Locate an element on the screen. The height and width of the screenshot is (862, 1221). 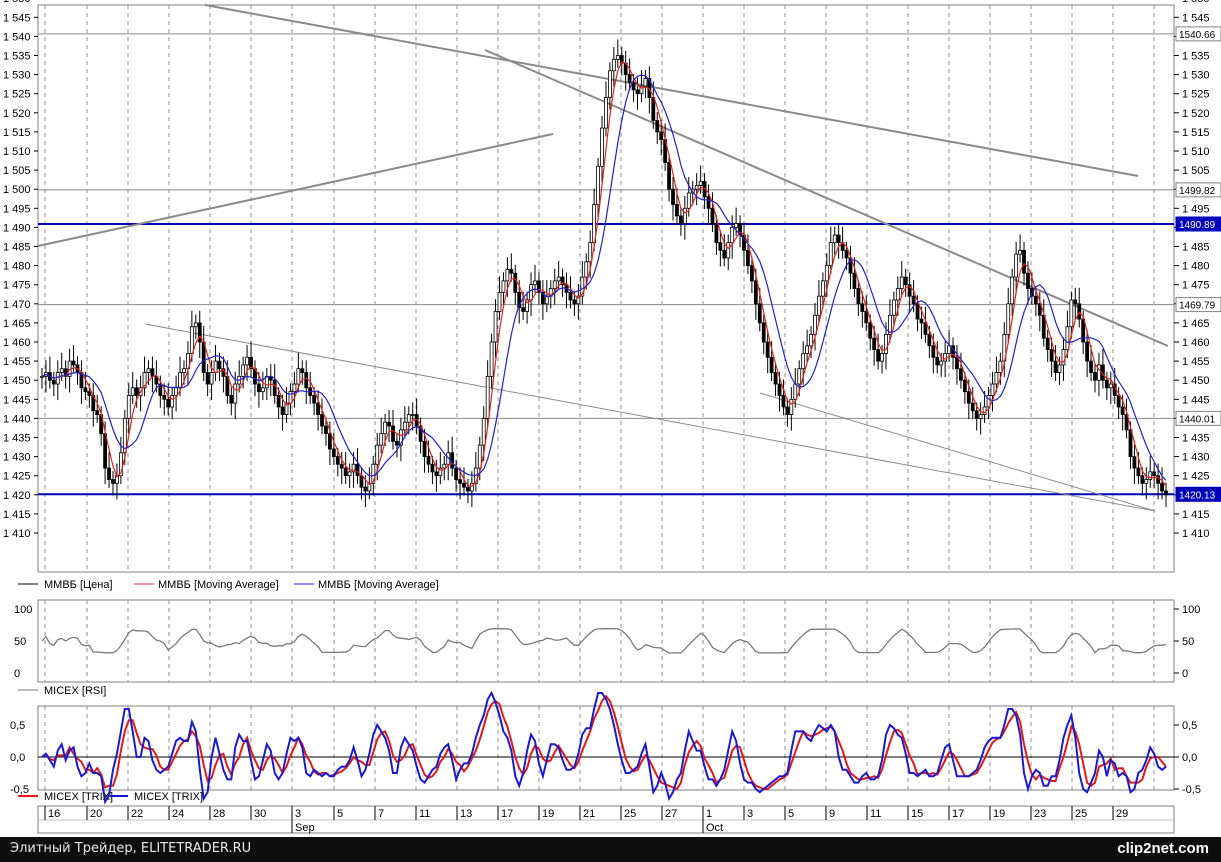
date-tick-label: 19 is located at coordinates (548, 814).